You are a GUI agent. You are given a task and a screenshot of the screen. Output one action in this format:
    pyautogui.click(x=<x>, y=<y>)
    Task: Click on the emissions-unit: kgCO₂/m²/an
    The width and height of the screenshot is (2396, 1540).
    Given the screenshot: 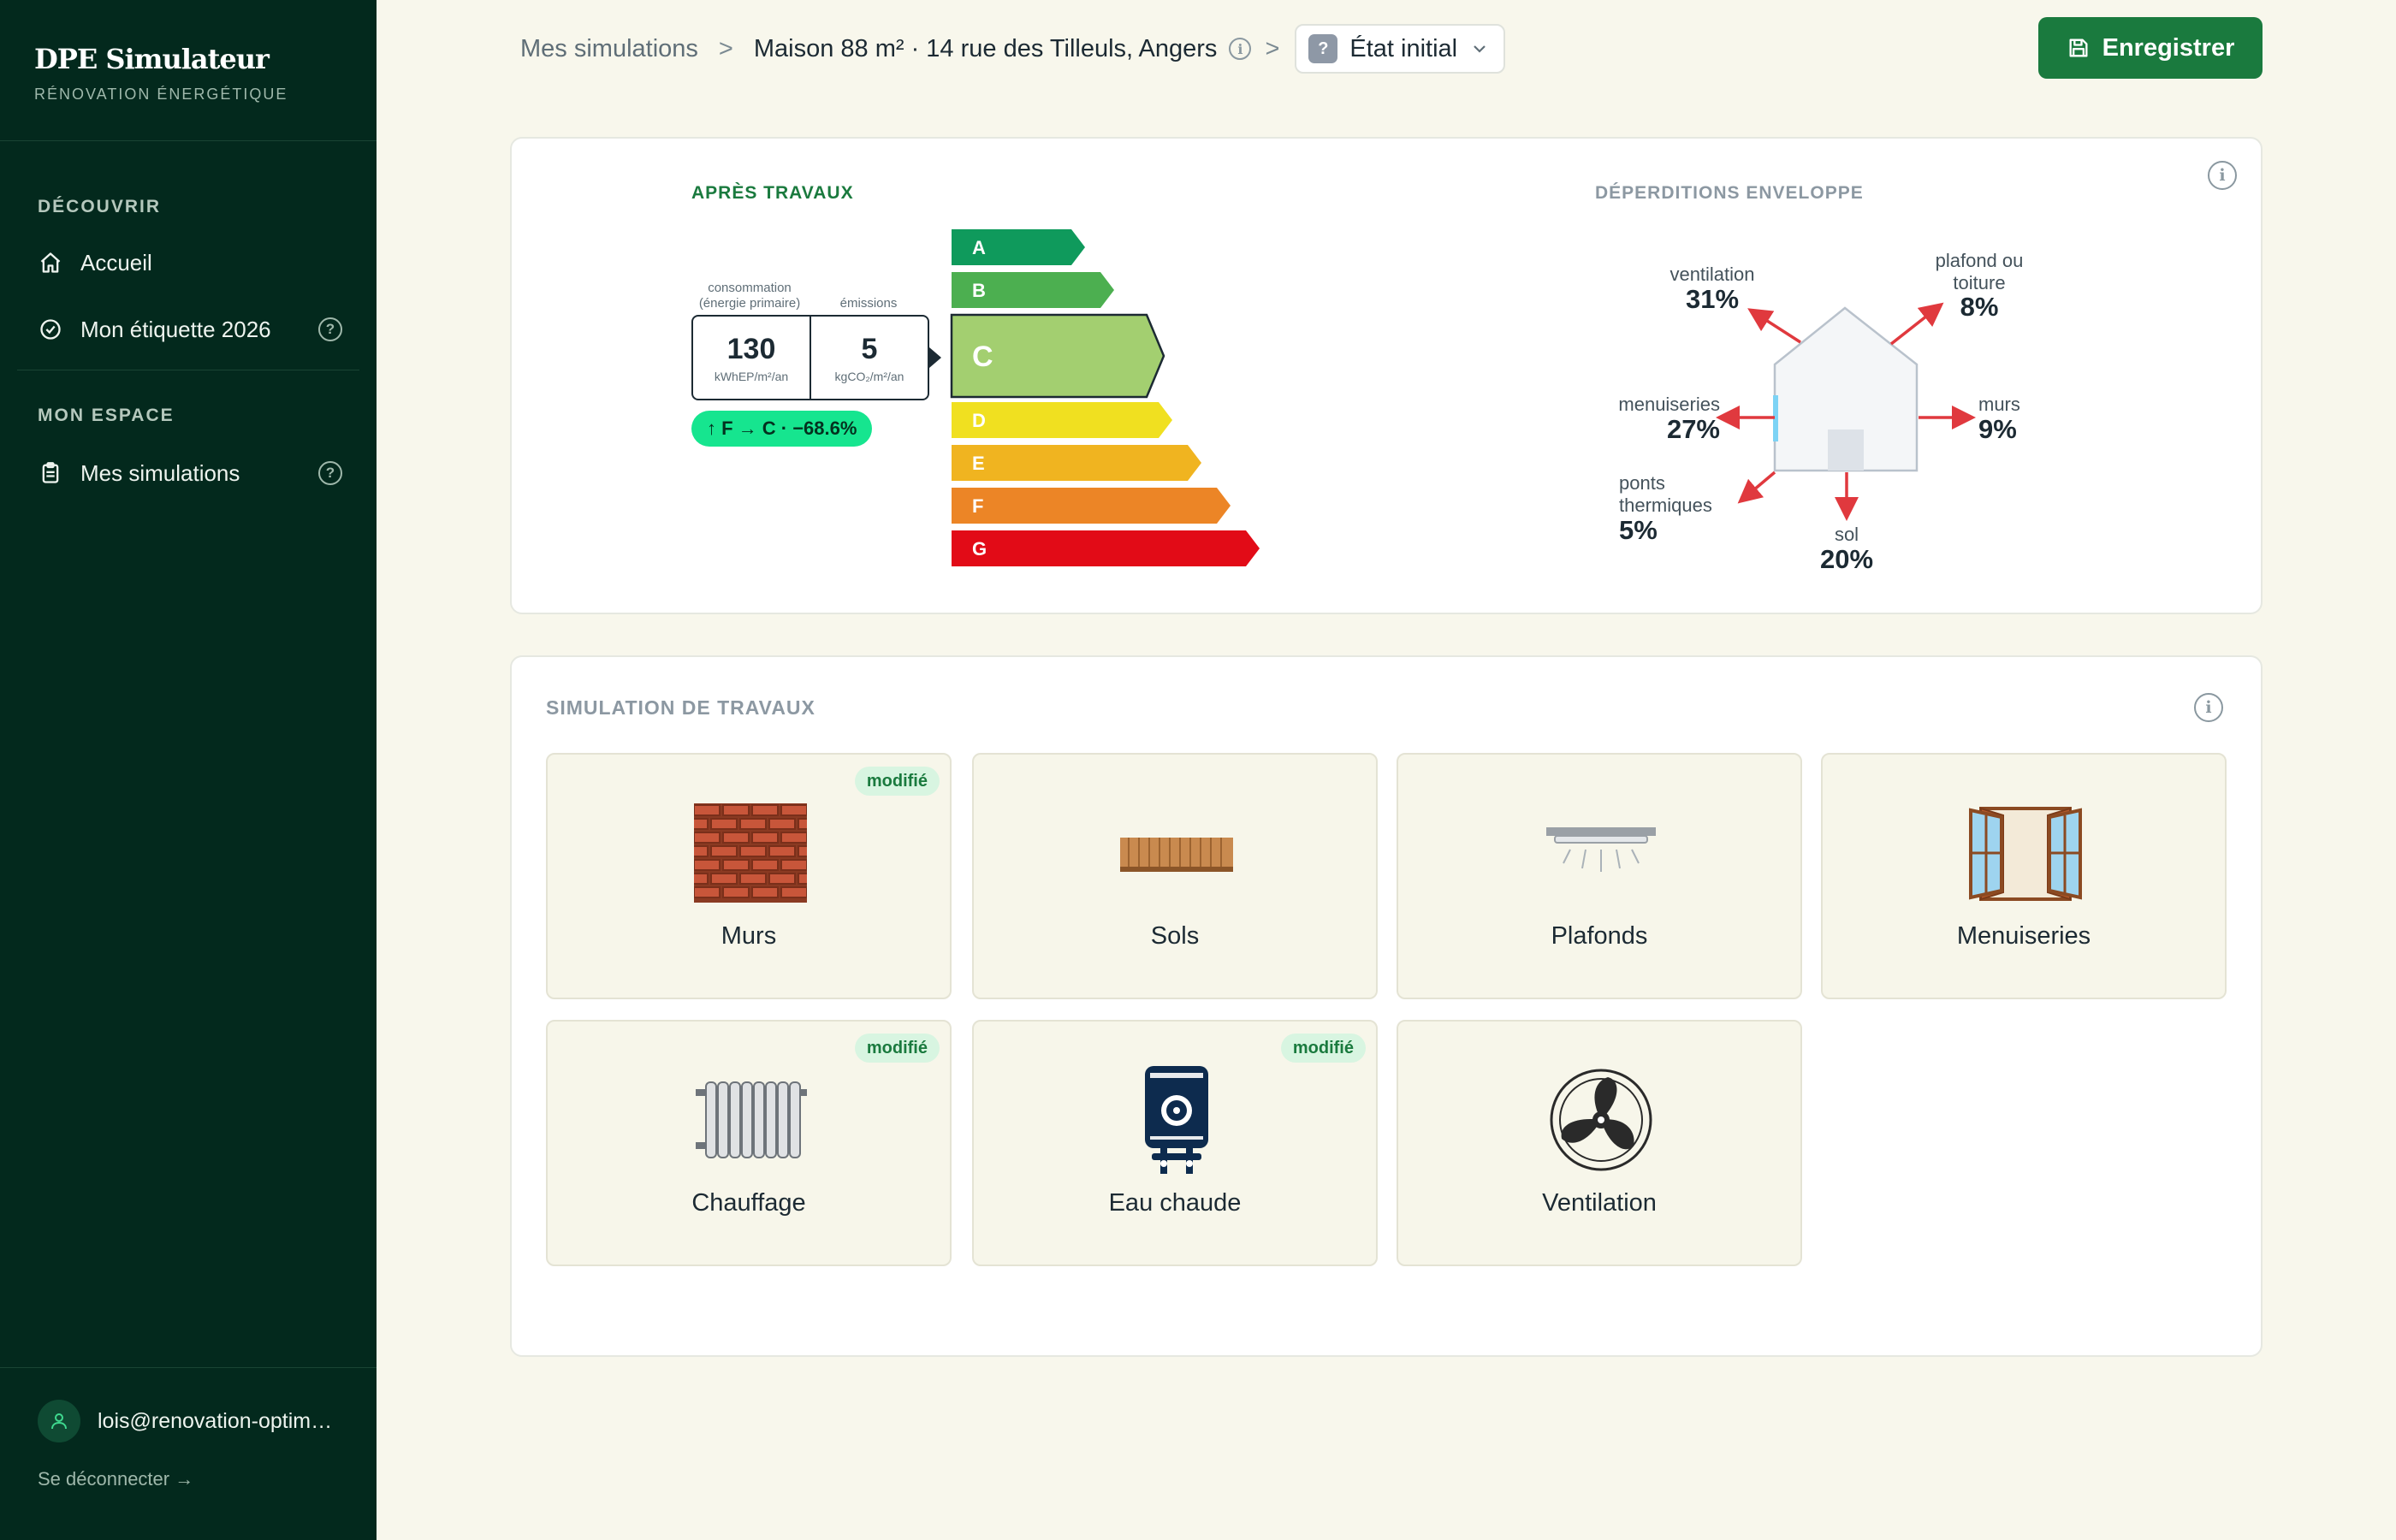 What is the action you would take?
    pyautogui.click(x=869, y=376)
    